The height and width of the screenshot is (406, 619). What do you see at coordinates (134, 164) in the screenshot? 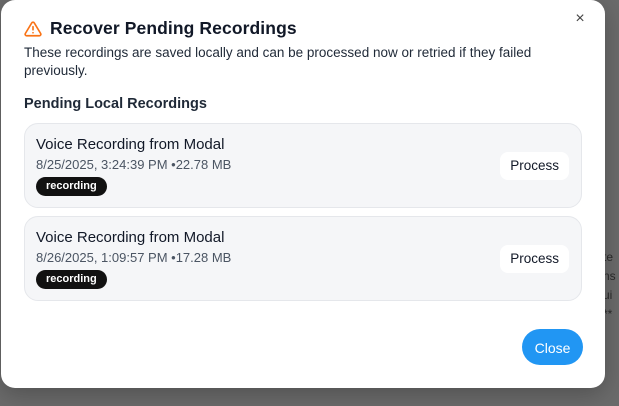
I see `recording-meta: 8/25/2025, 3:24:39 PM •22.78 MB` at bounding box center [134, 164].